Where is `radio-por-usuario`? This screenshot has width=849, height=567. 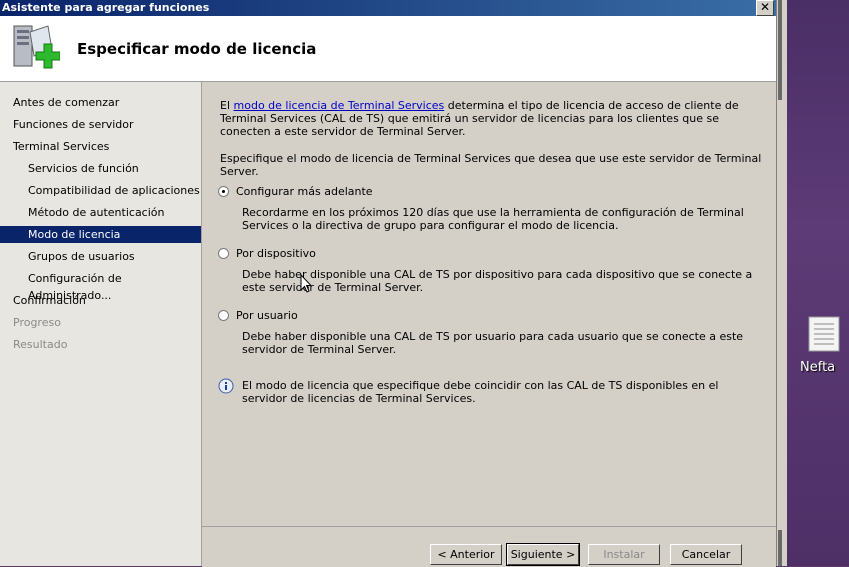 radio-por-usuario is located at coordinates (223, 315).